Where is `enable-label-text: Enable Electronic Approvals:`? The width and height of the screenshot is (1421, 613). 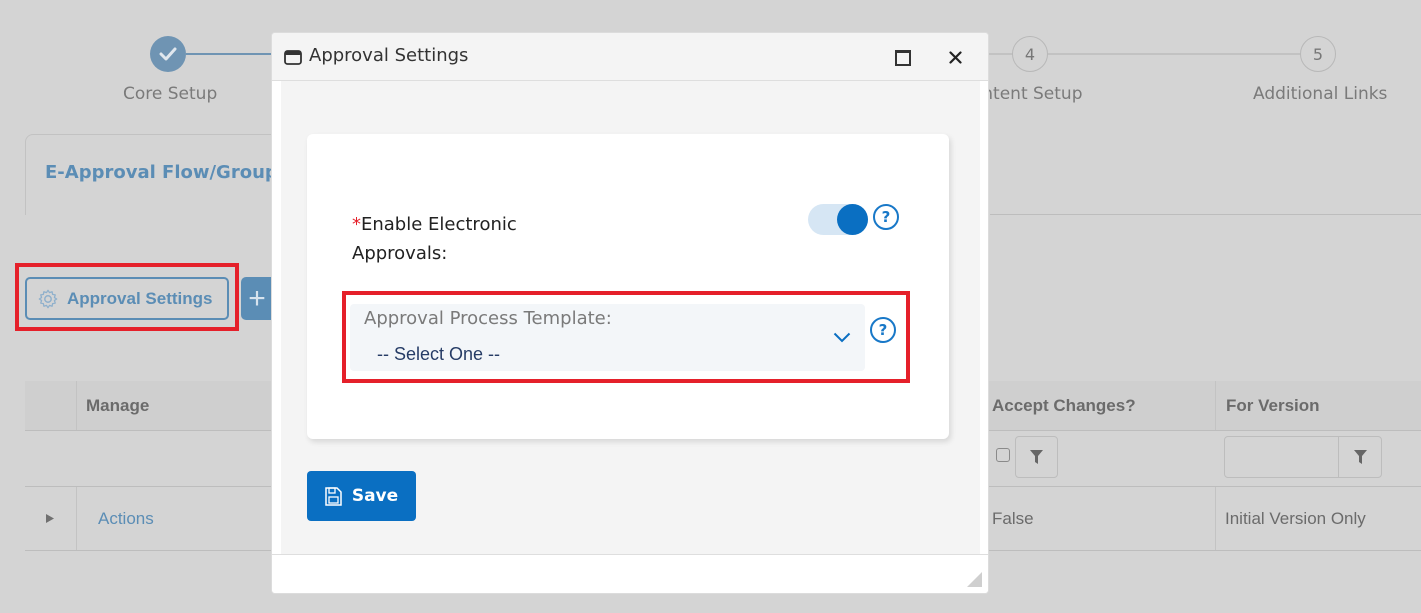
enable-label-text: Enable Electronic Approvals: is located at coordinates (434, 239).